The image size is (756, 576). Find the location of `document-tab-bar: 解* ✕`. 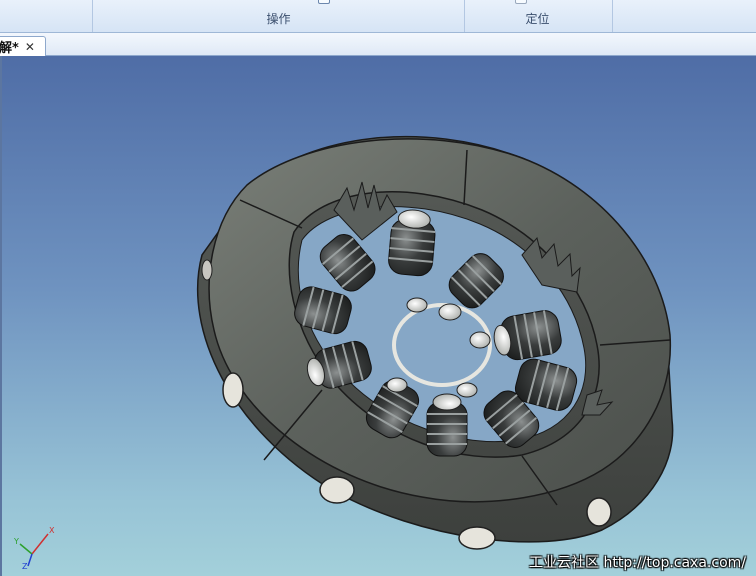

document-tab-bar: 解* ✕ is located at coordinates (378, 44).